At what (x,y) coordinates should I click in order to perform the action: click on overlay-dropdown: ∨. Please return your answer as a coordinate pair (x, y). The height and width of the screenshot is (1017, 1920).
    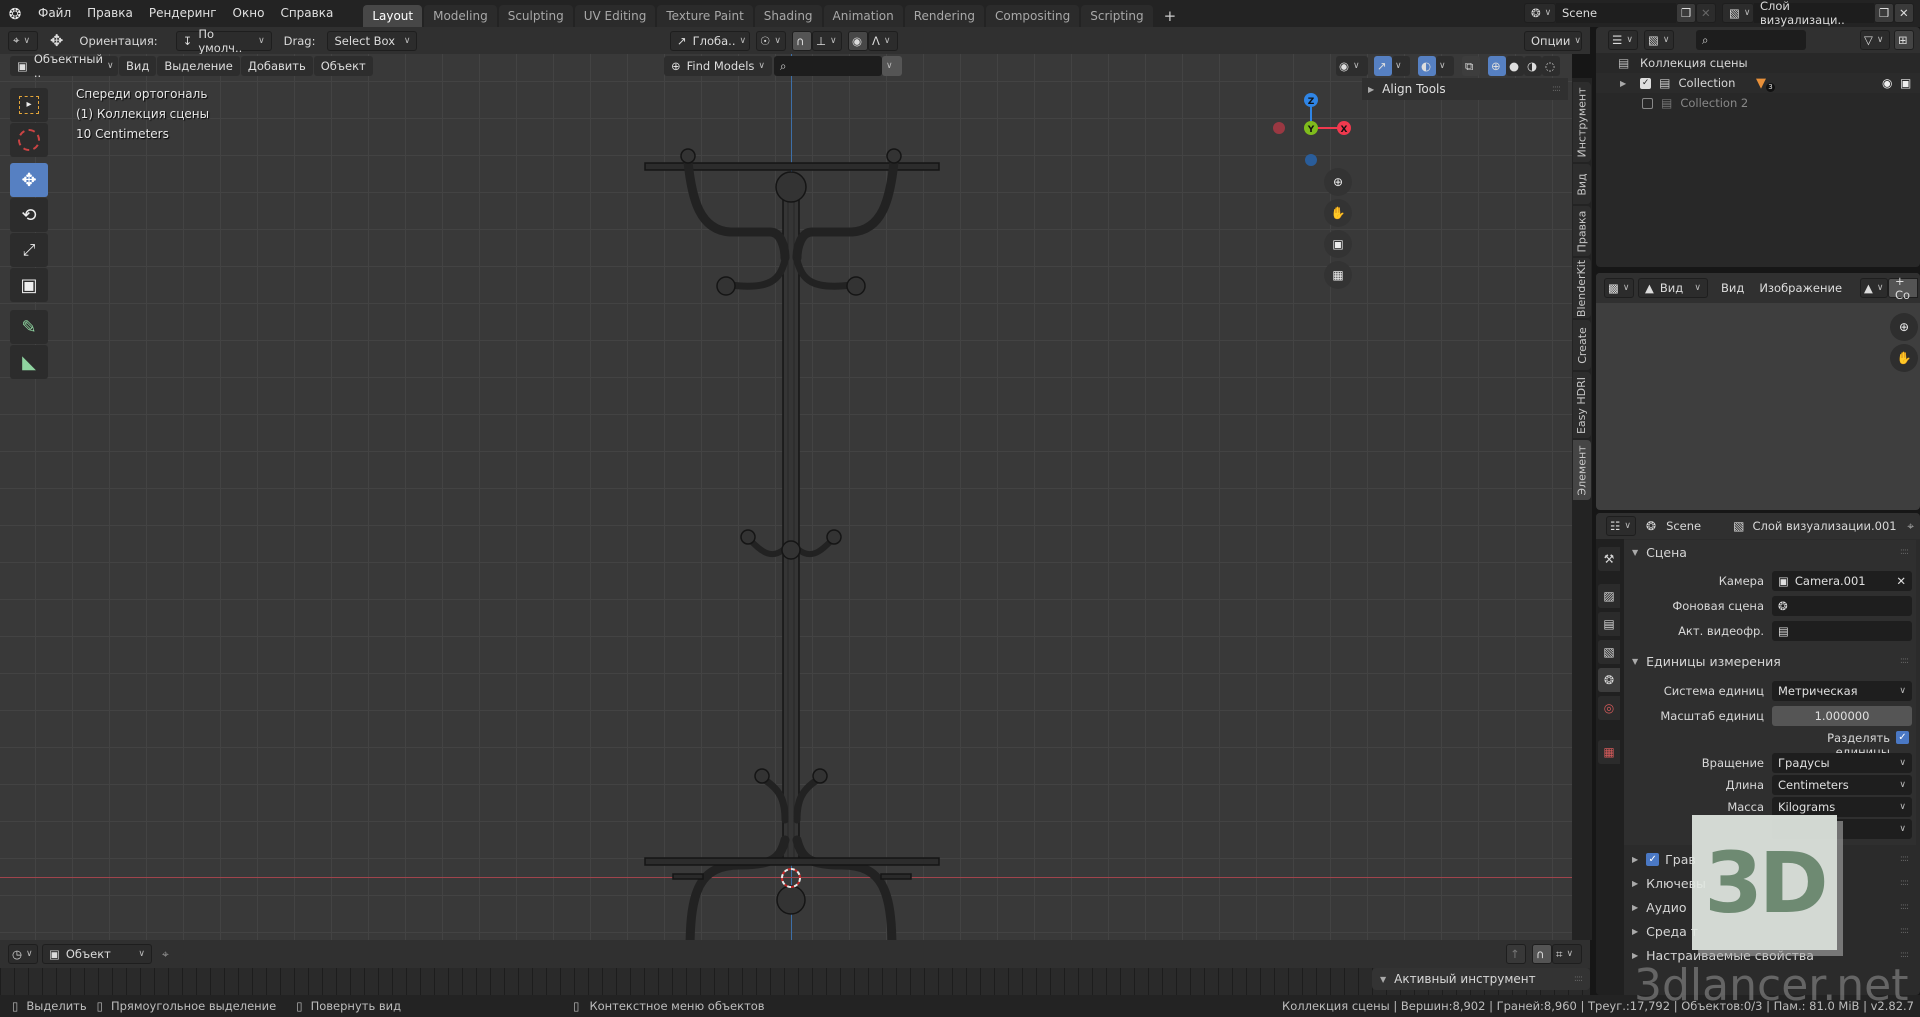
    Looking at the image, I should click on (1445, 66).